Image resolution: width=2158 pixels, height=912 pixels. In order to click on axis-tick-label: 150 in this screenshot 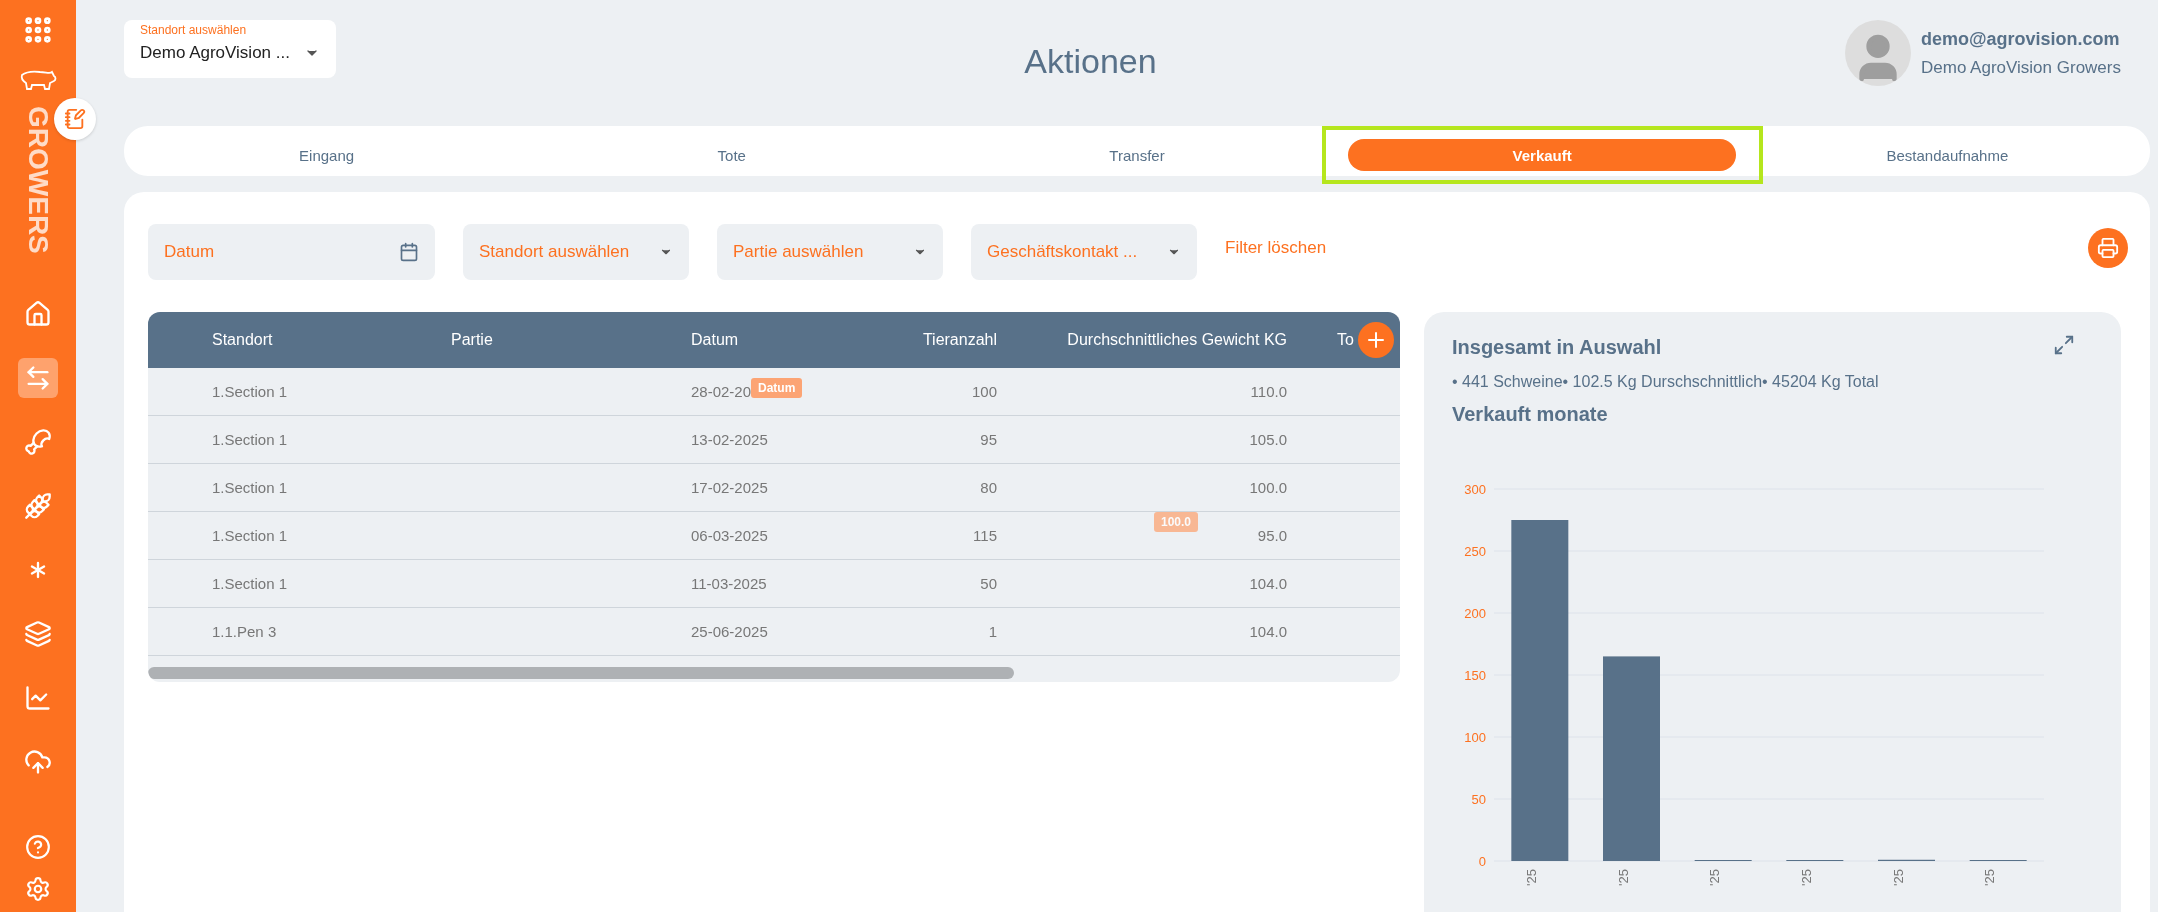, I will do `click(1475, 675)`.